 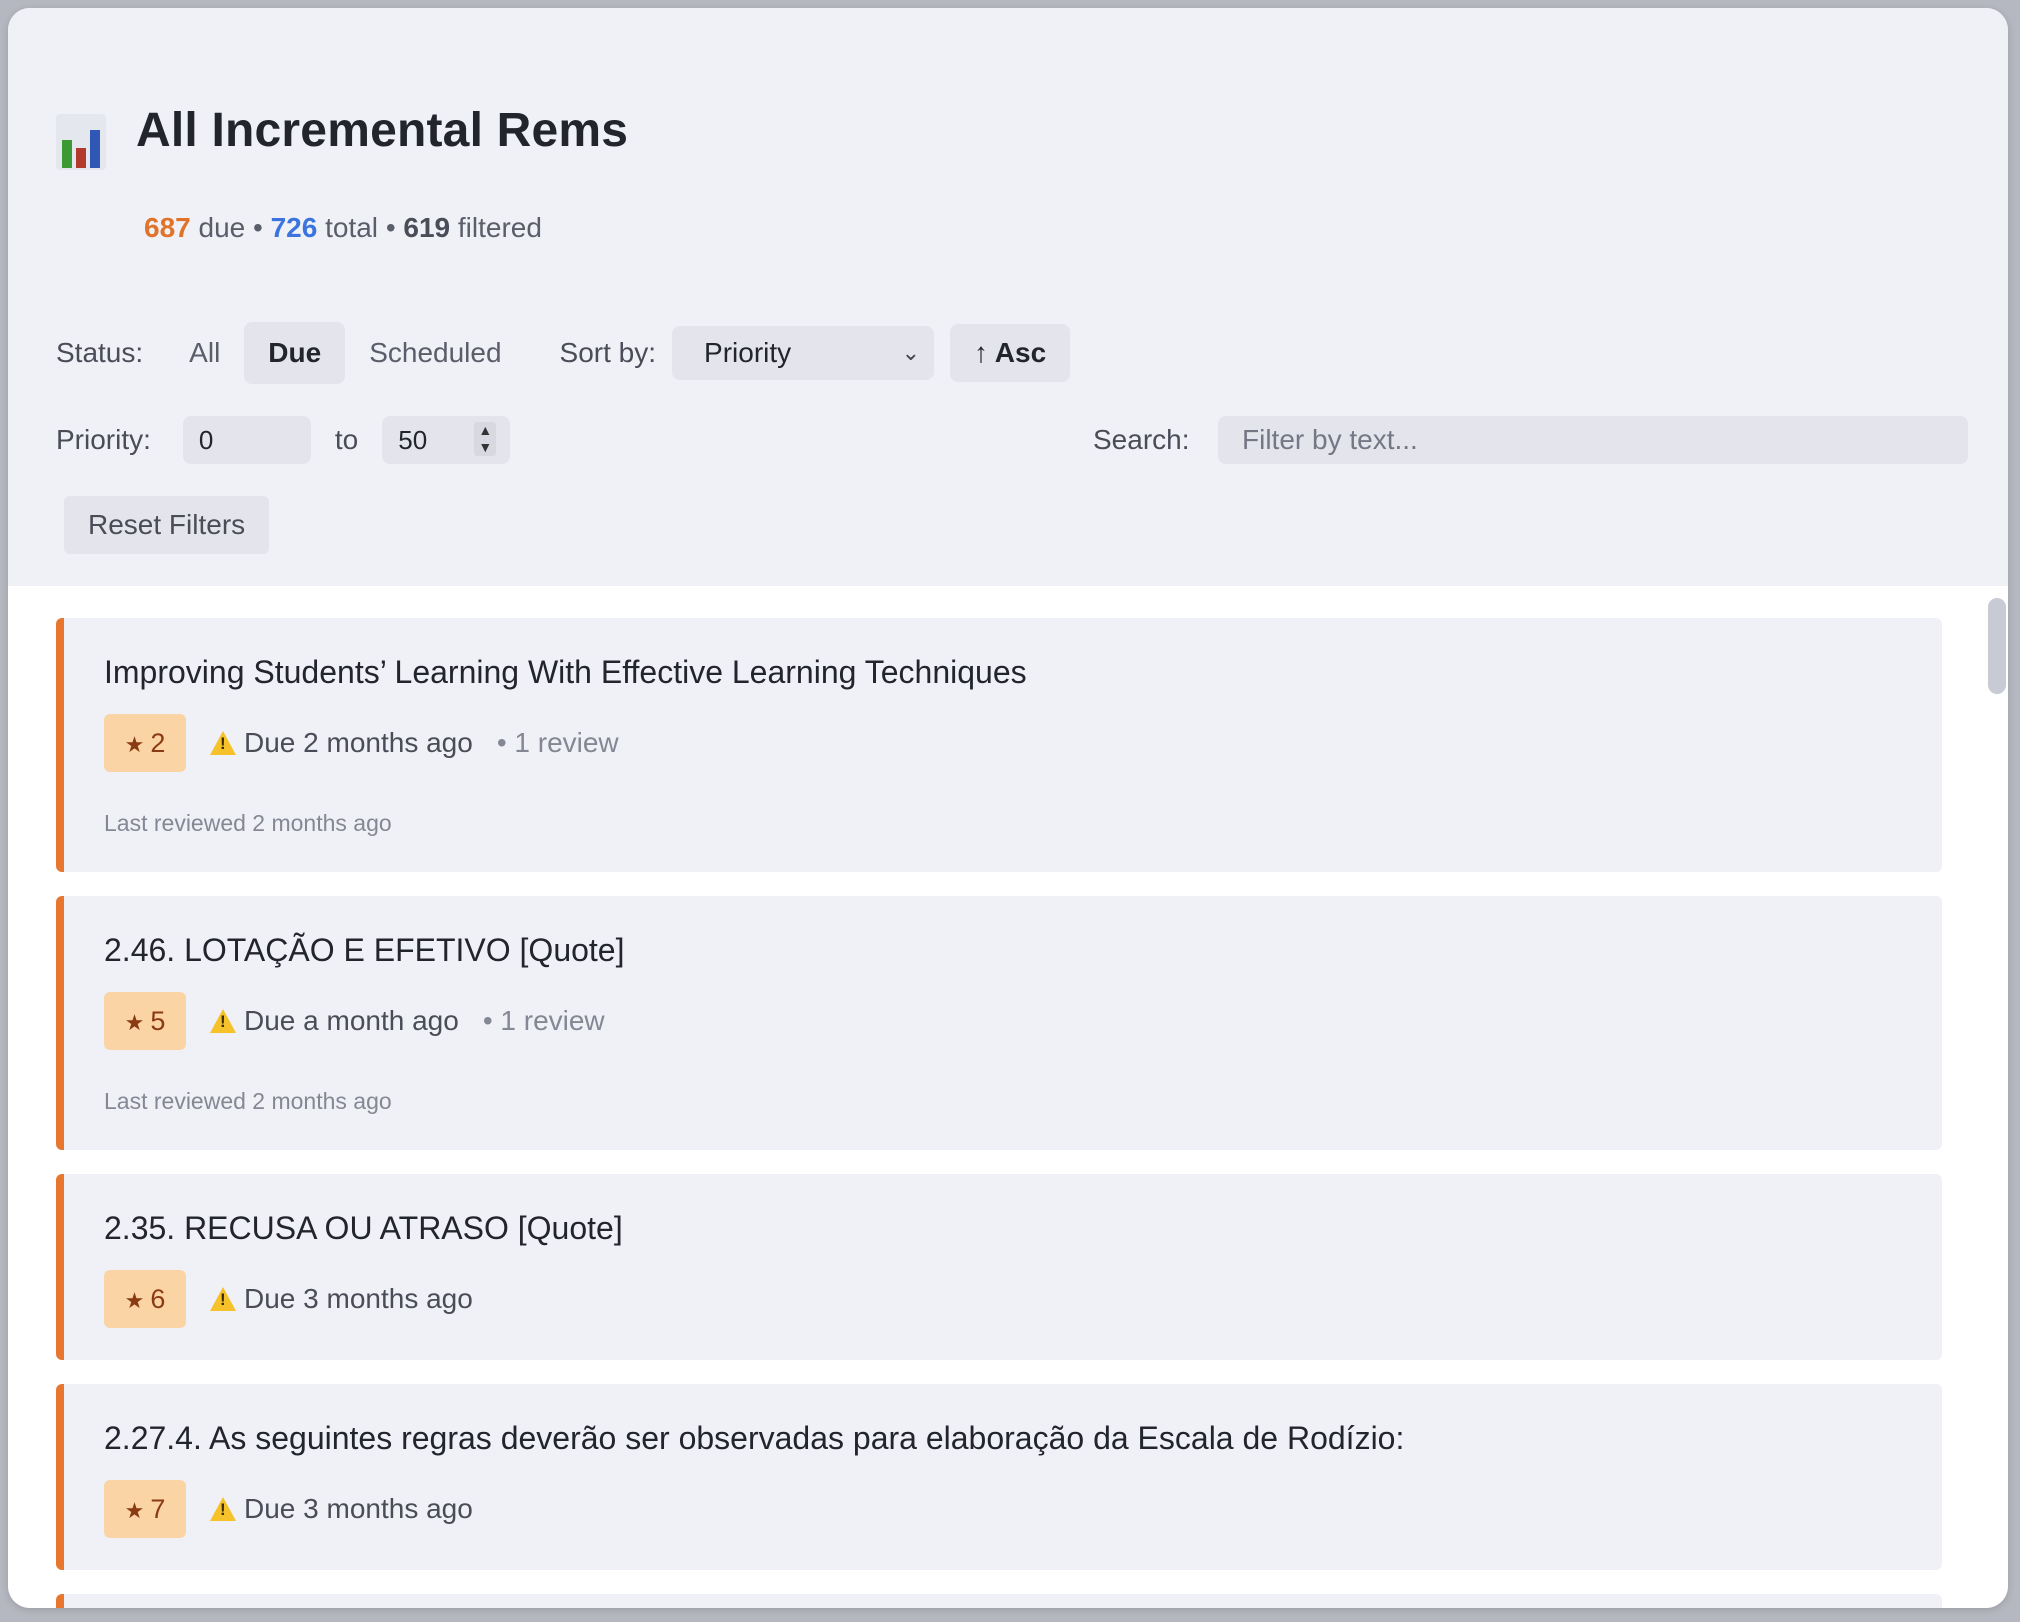 What do you see at coordinates (352, 227) in the screenshot?
I see `total-label: total` at bounding box center [352, 227].